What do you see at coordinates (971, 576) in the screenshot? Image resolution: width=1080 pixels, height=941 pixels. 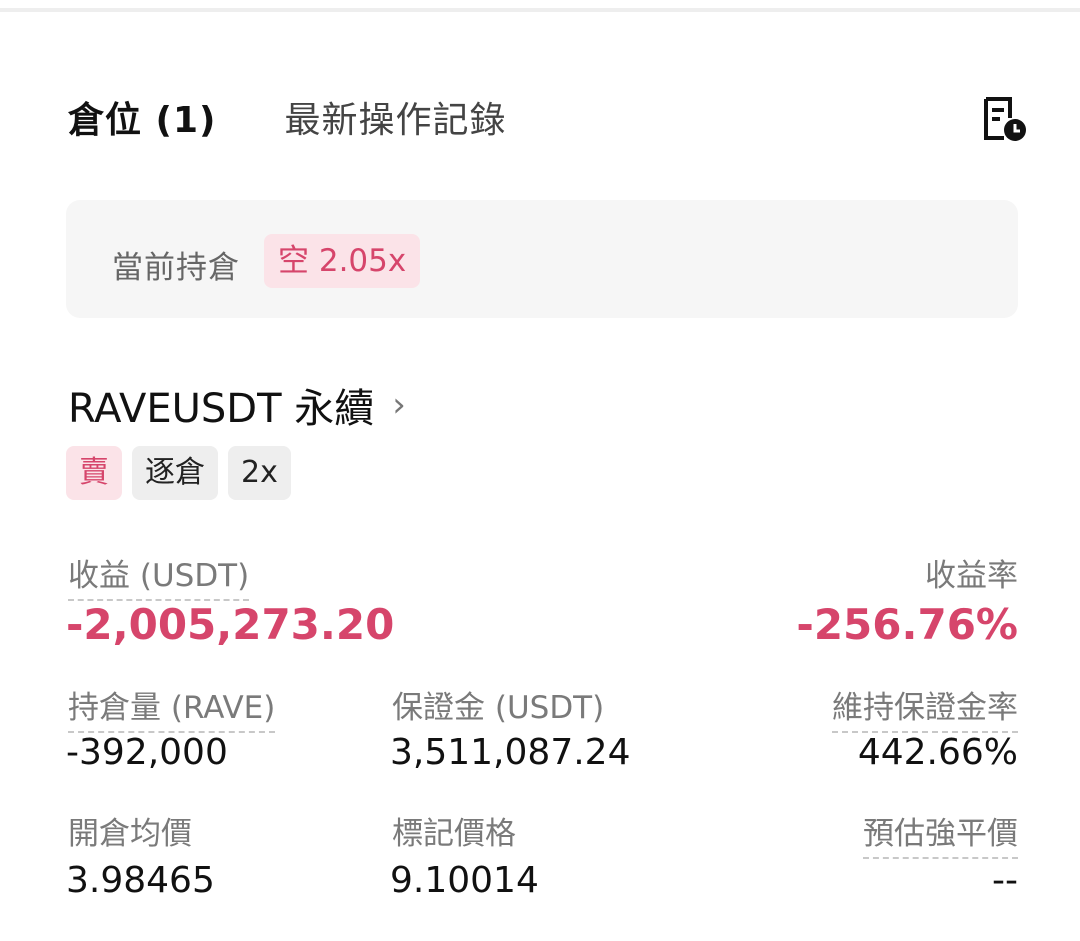 I see `roi-label: 收益率` at bounding box center [971, 576].